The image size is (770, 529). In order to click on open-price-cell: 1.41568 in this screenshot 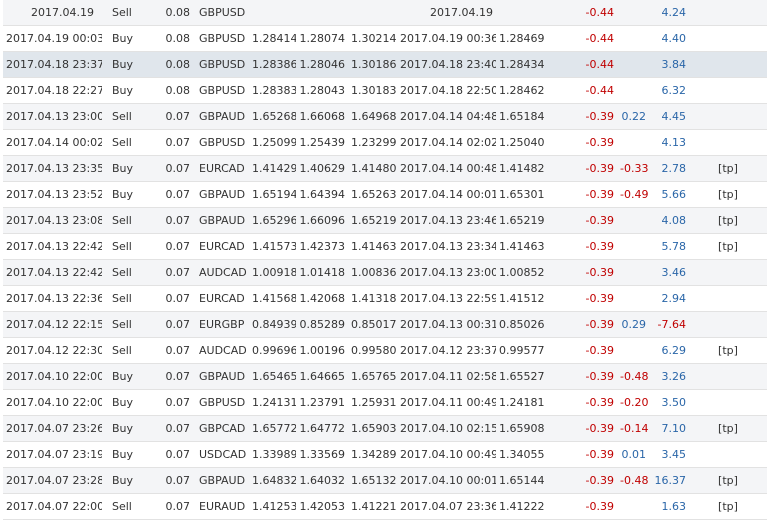, I will do `click(272, 298)`.